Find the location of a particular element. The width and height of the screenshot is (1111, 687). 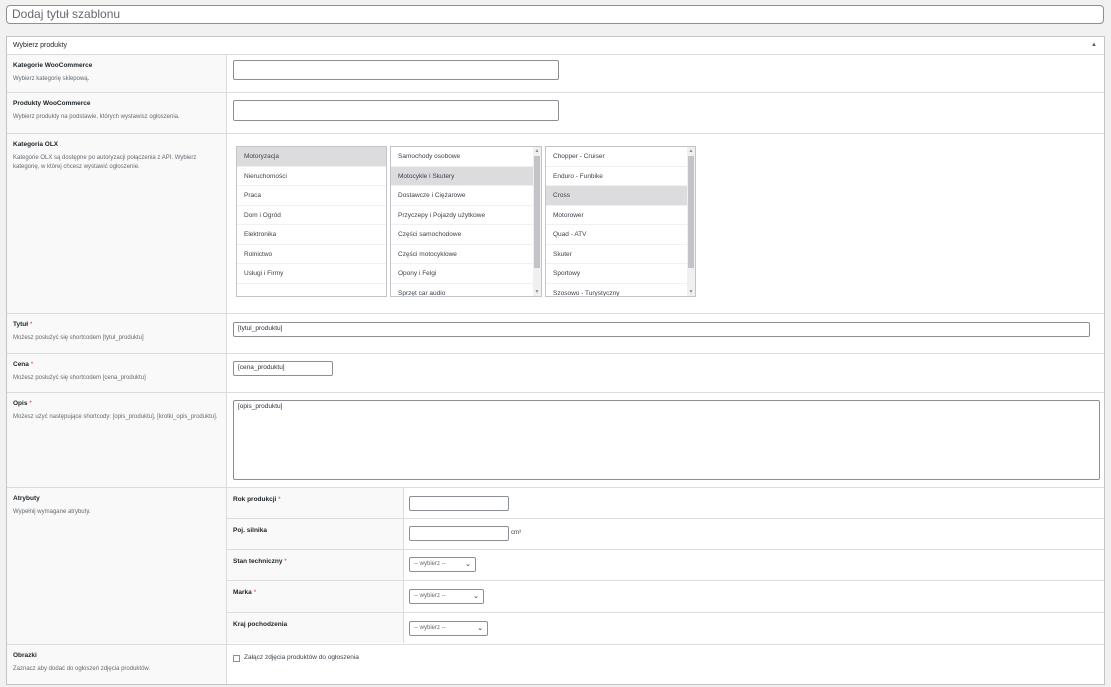

engine-capacity-input is located at coordinates (459, 533).